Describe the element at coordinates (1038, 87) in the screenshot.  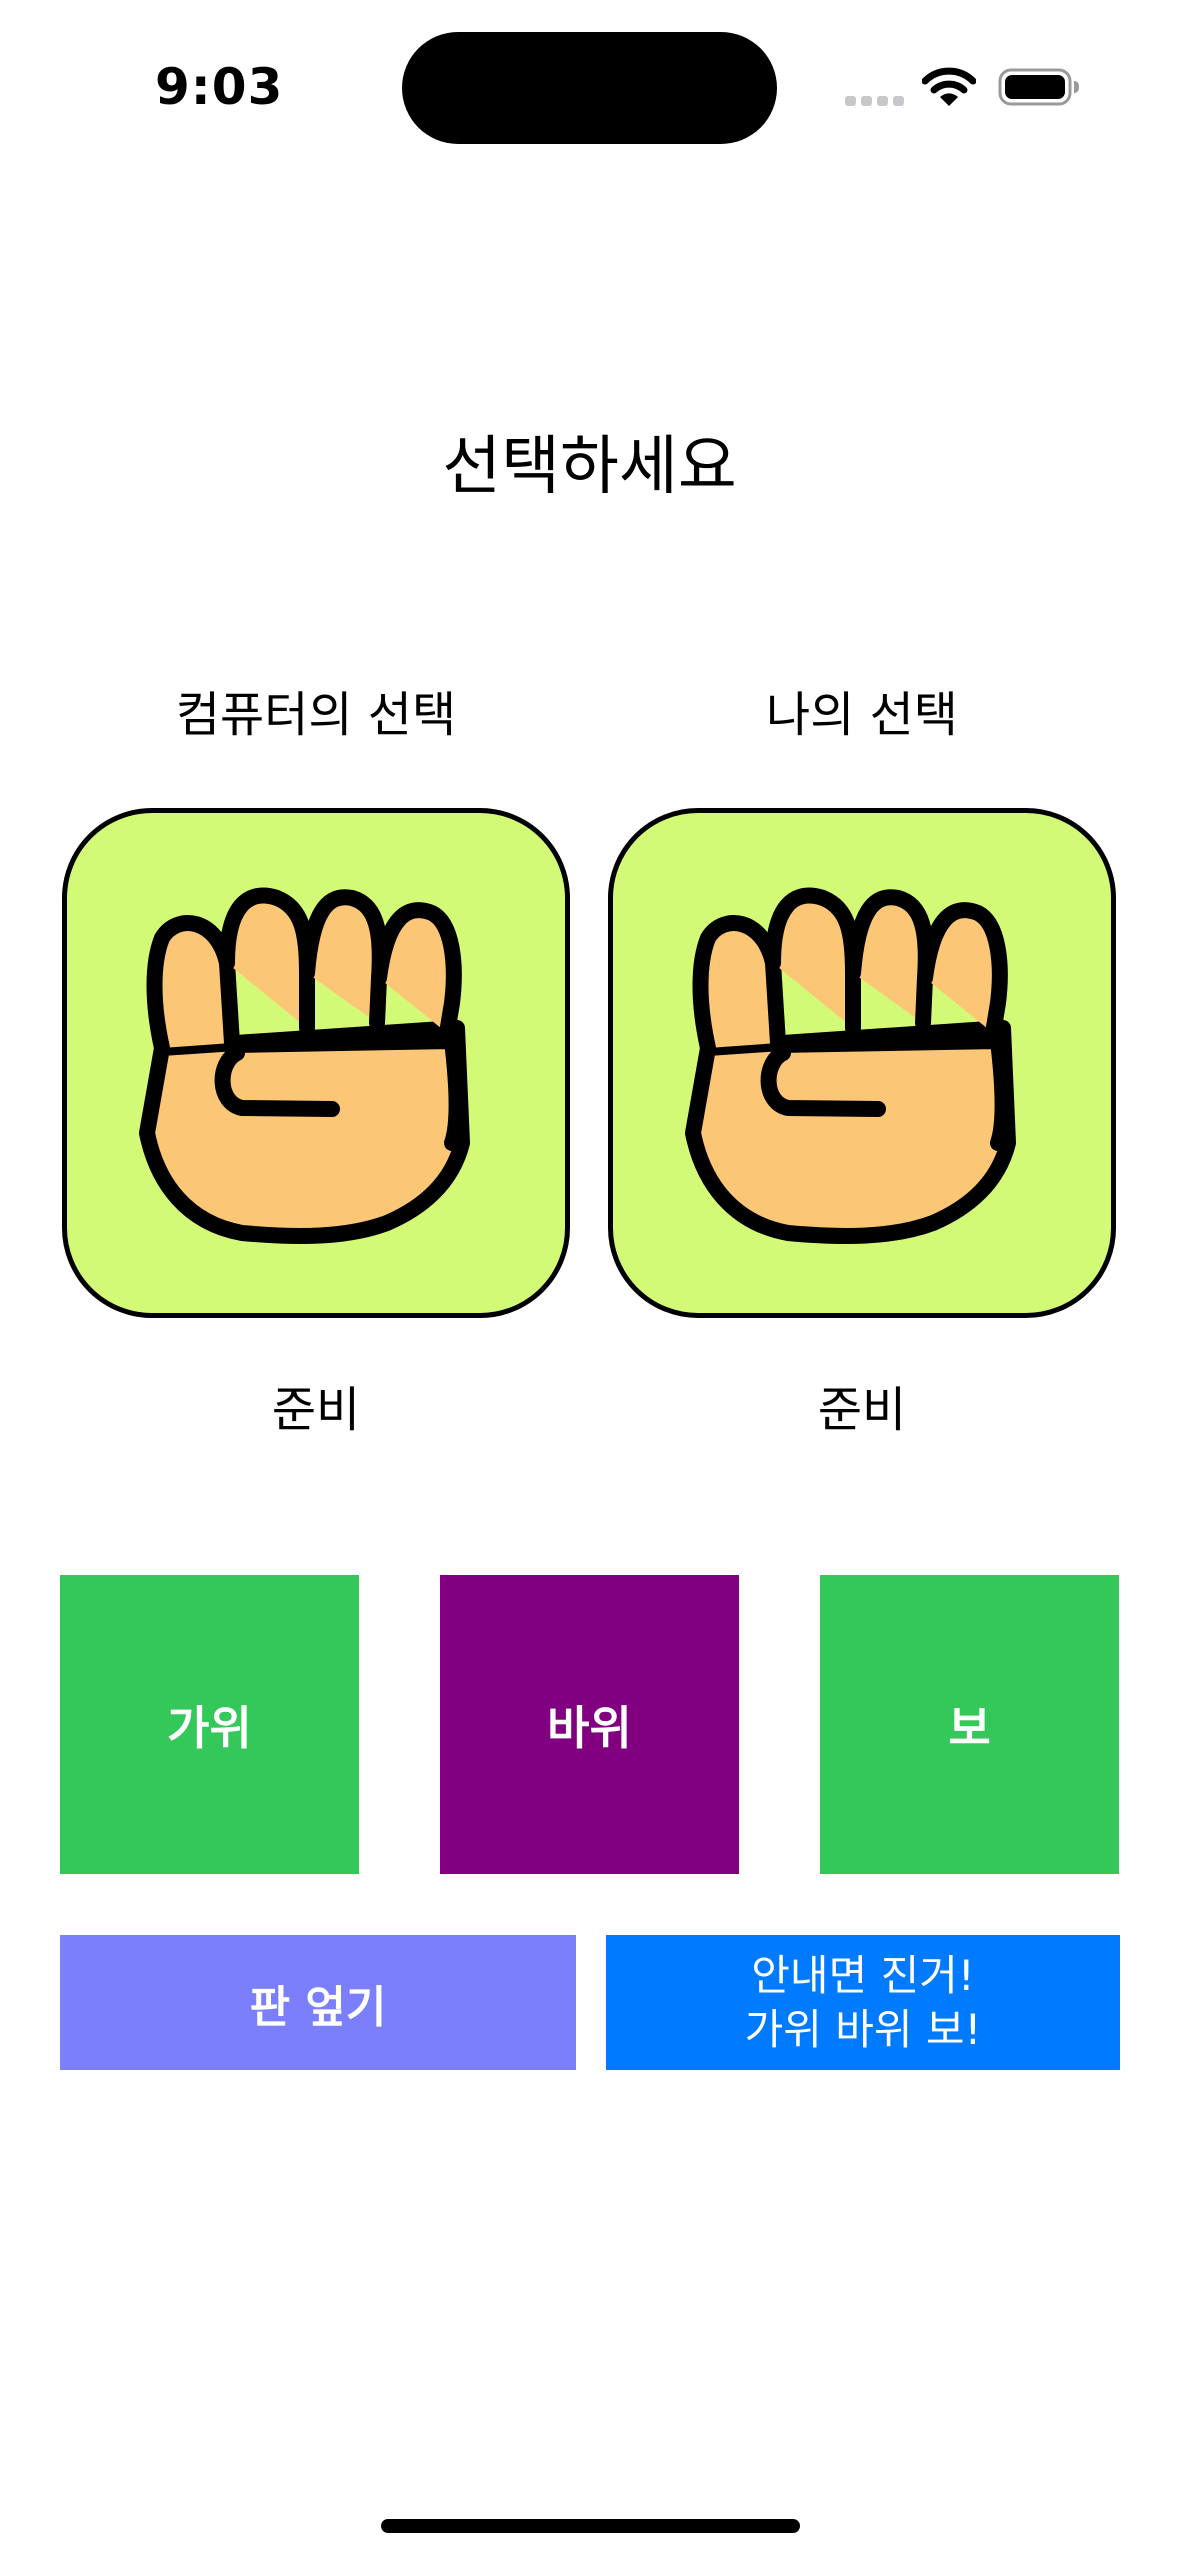
I see `battery-icon` at that location.